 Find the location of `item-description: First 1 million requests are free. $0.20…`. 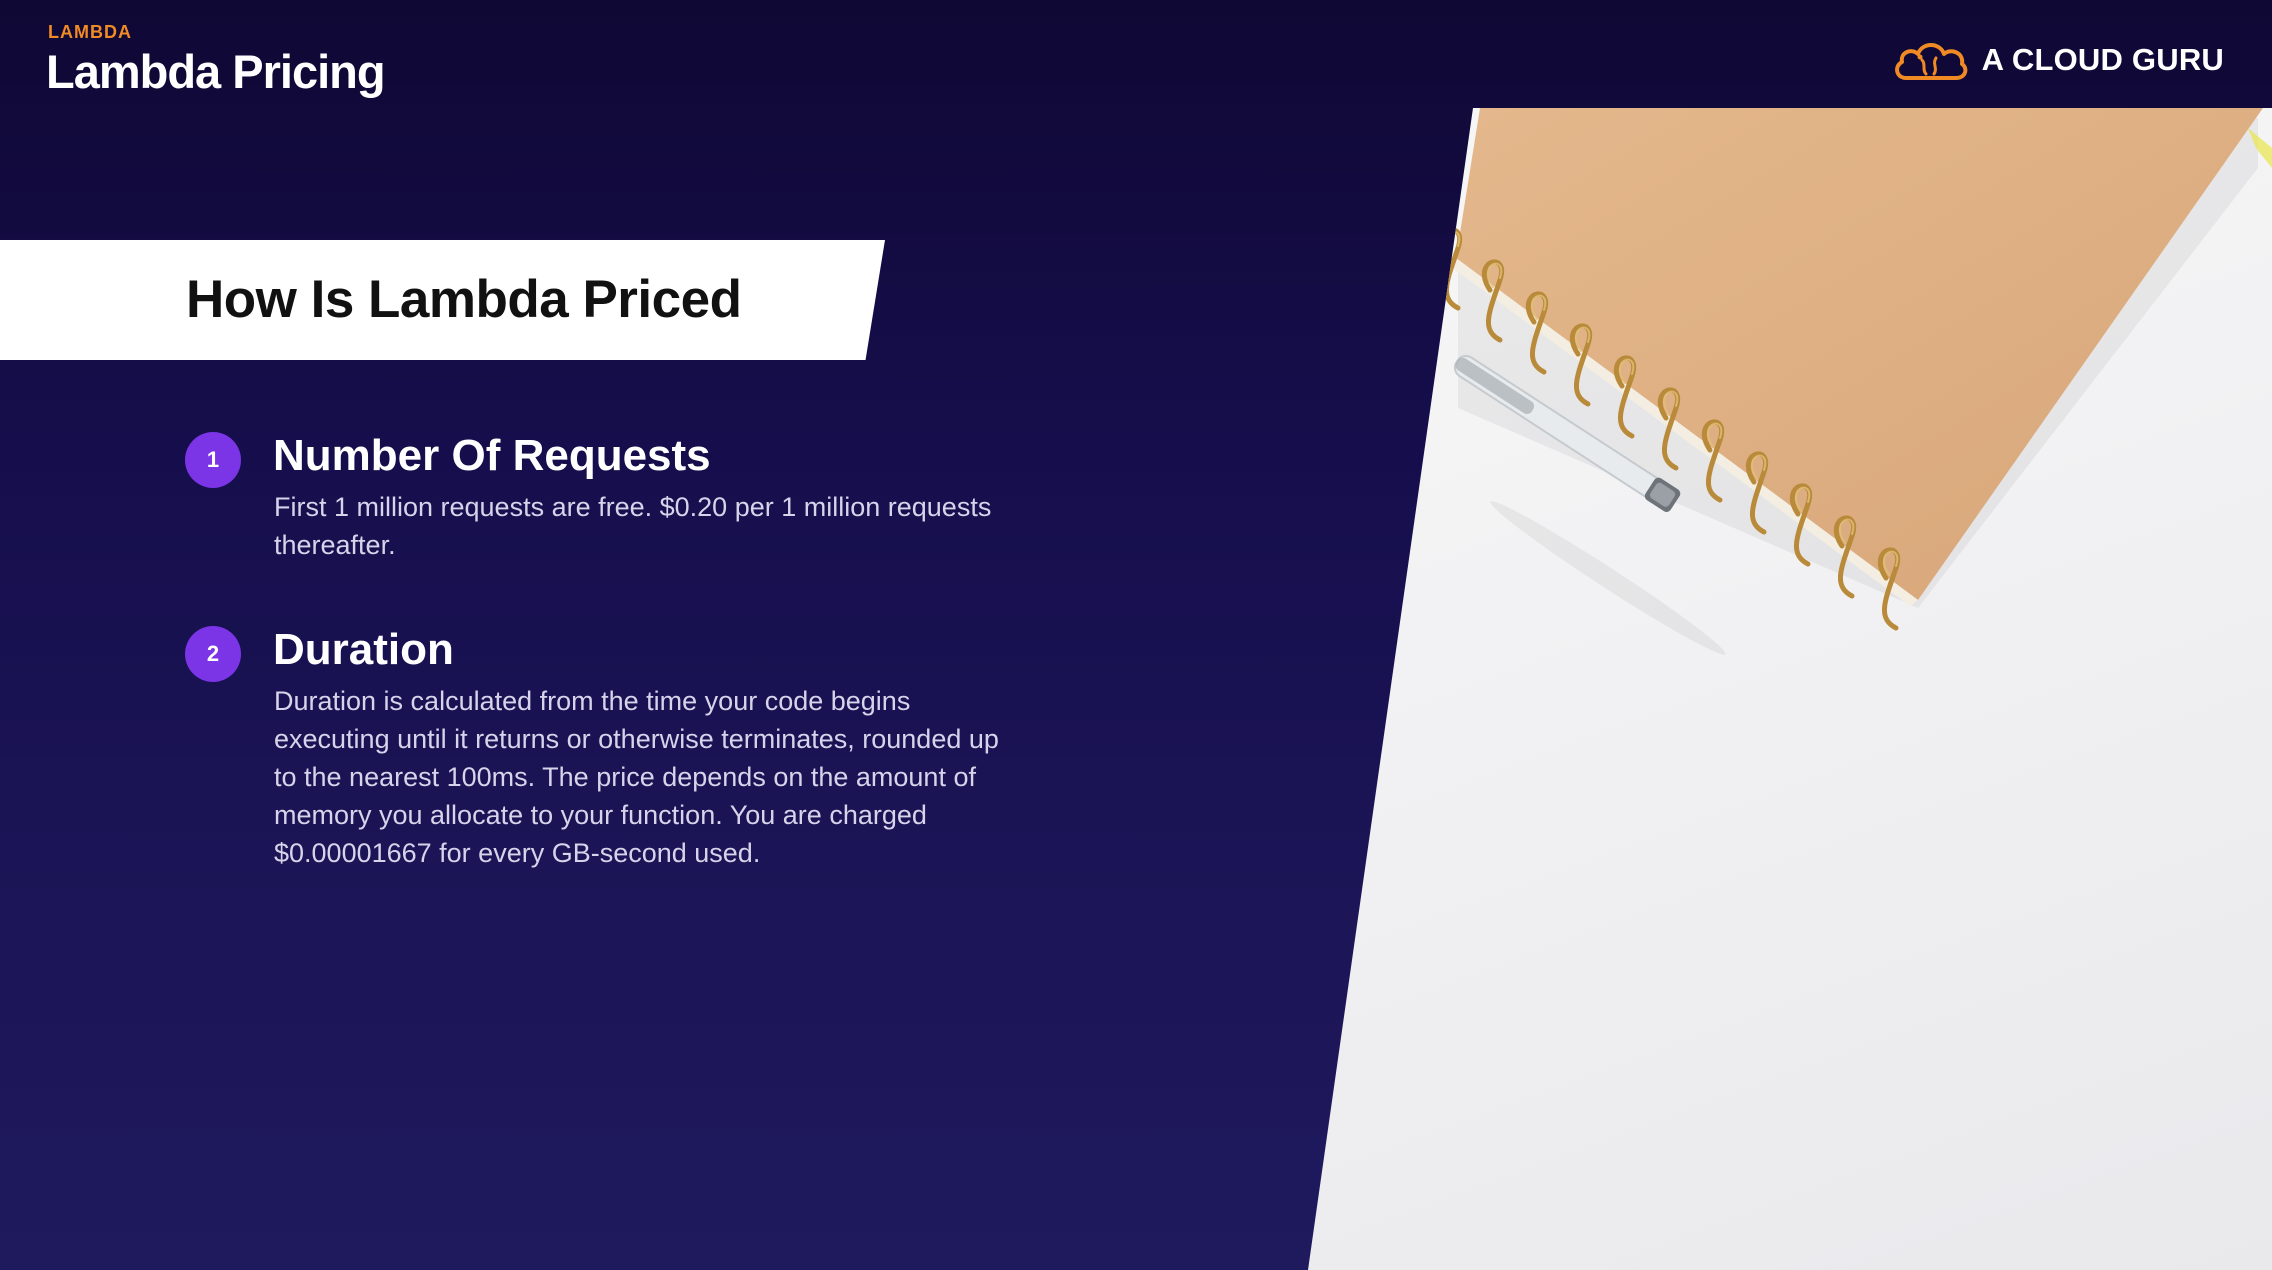

item-description: First 1 million requests are free. $0.20… is located at coordinates (633, 526).